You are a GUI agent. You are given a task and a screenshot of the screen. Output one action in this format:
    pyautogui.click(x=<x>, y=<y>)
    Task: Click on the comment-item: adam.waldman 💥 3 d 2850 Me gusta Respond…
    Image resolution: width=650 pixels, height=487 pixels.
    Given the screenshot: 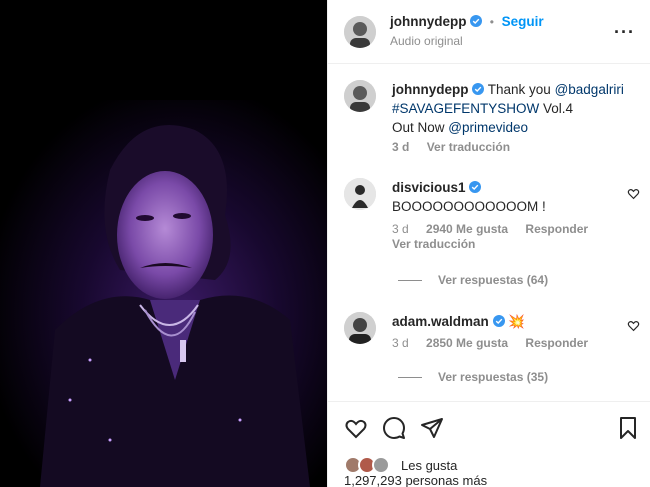 What is the action you would take?
    pyautogui.click(x=489, y=351)
    